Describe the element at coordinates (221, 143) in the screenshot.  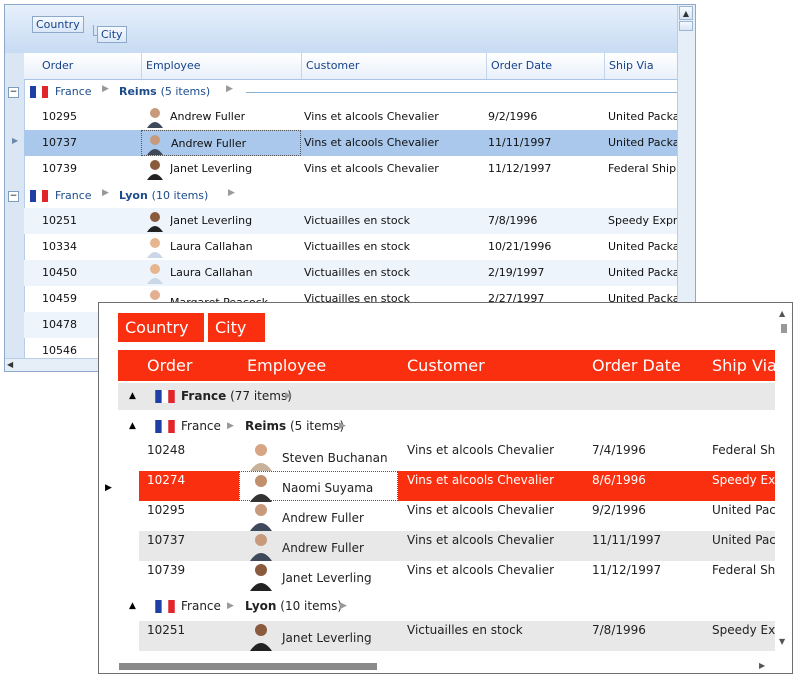
I see `cell-employee-focused: Andrew Fuller` at that location.